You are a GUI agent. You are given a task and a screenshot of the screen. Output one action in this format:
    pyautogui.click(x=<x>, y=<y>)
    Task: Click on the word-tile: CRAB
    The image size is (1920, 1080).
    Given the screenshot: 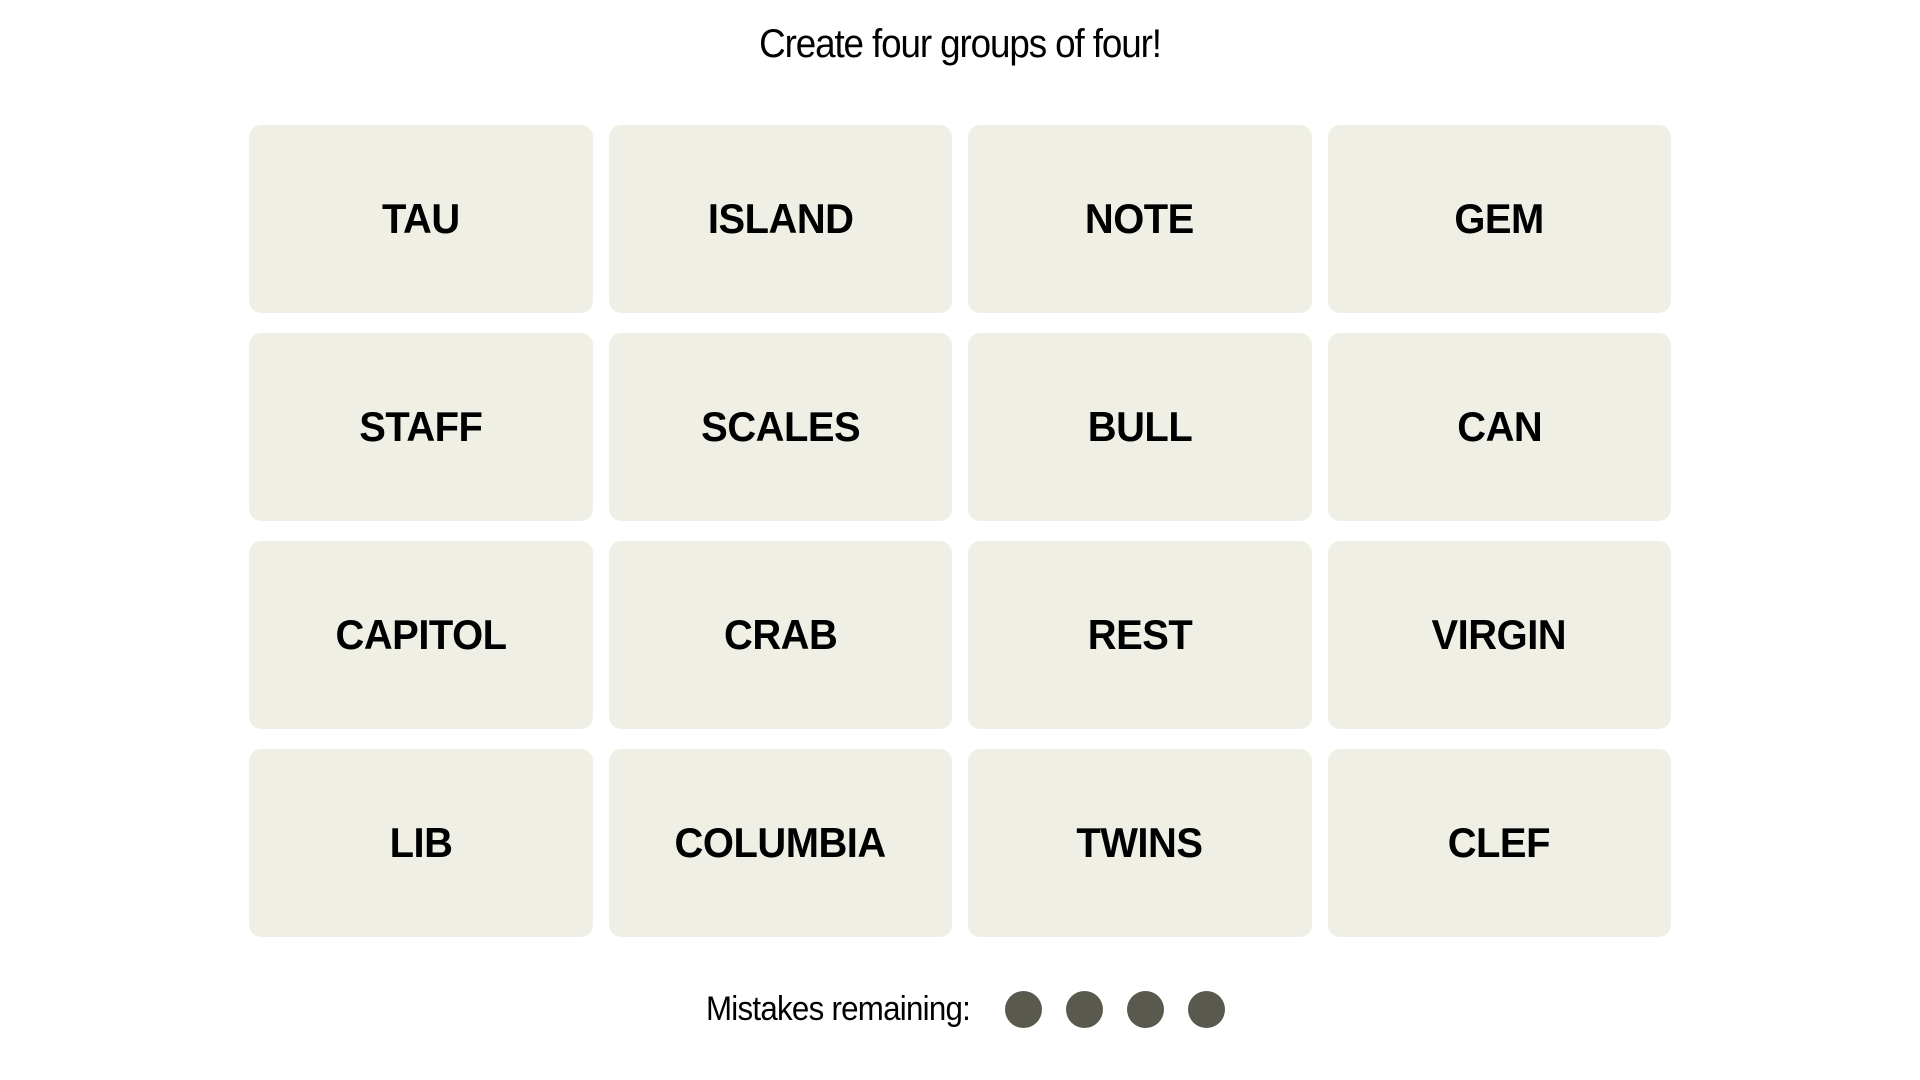 What is the action you would take?
    pyautogui.click(x=780, y=635)
    